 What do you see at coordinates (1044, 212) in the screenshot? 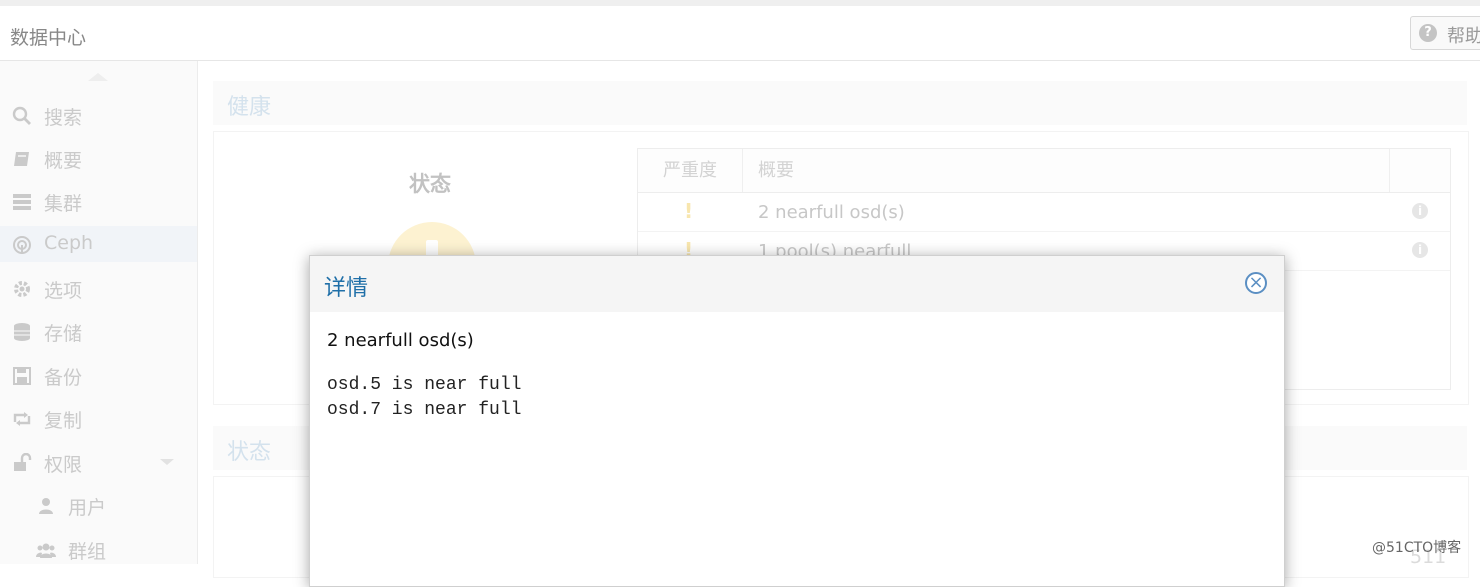
I see `table-row: ! 2 nearfull osd(s) i` at bounding box center [1044, 212].